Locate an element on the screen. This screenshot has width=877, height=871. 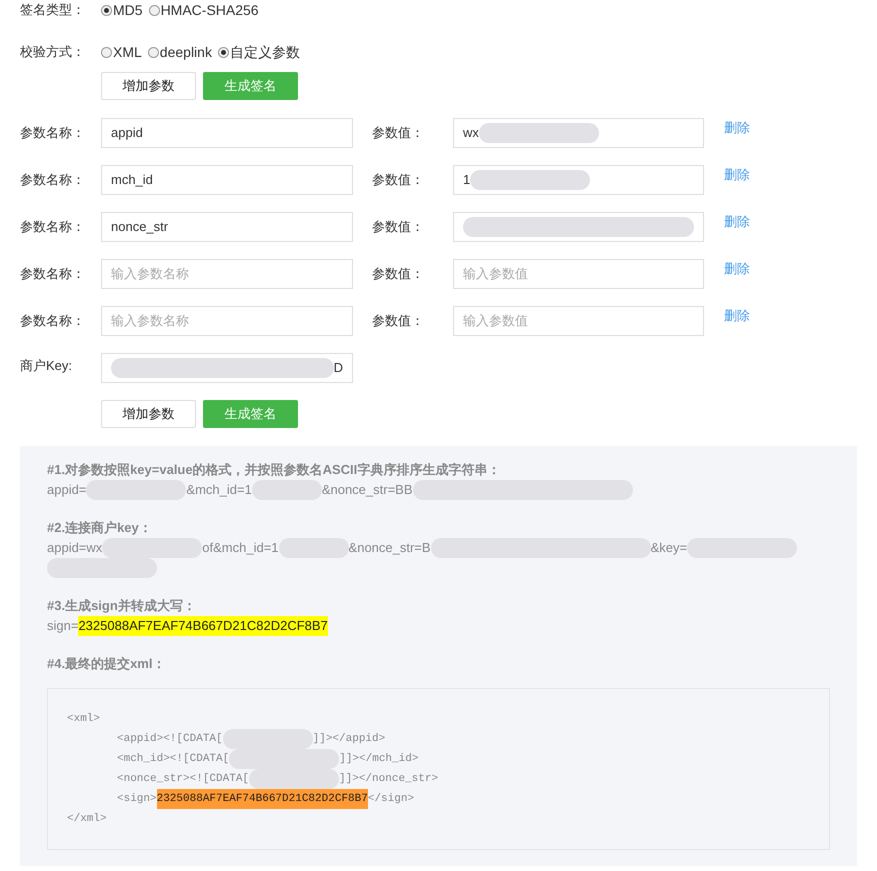
field-value: mch_id is located at coordinates (132, 180).